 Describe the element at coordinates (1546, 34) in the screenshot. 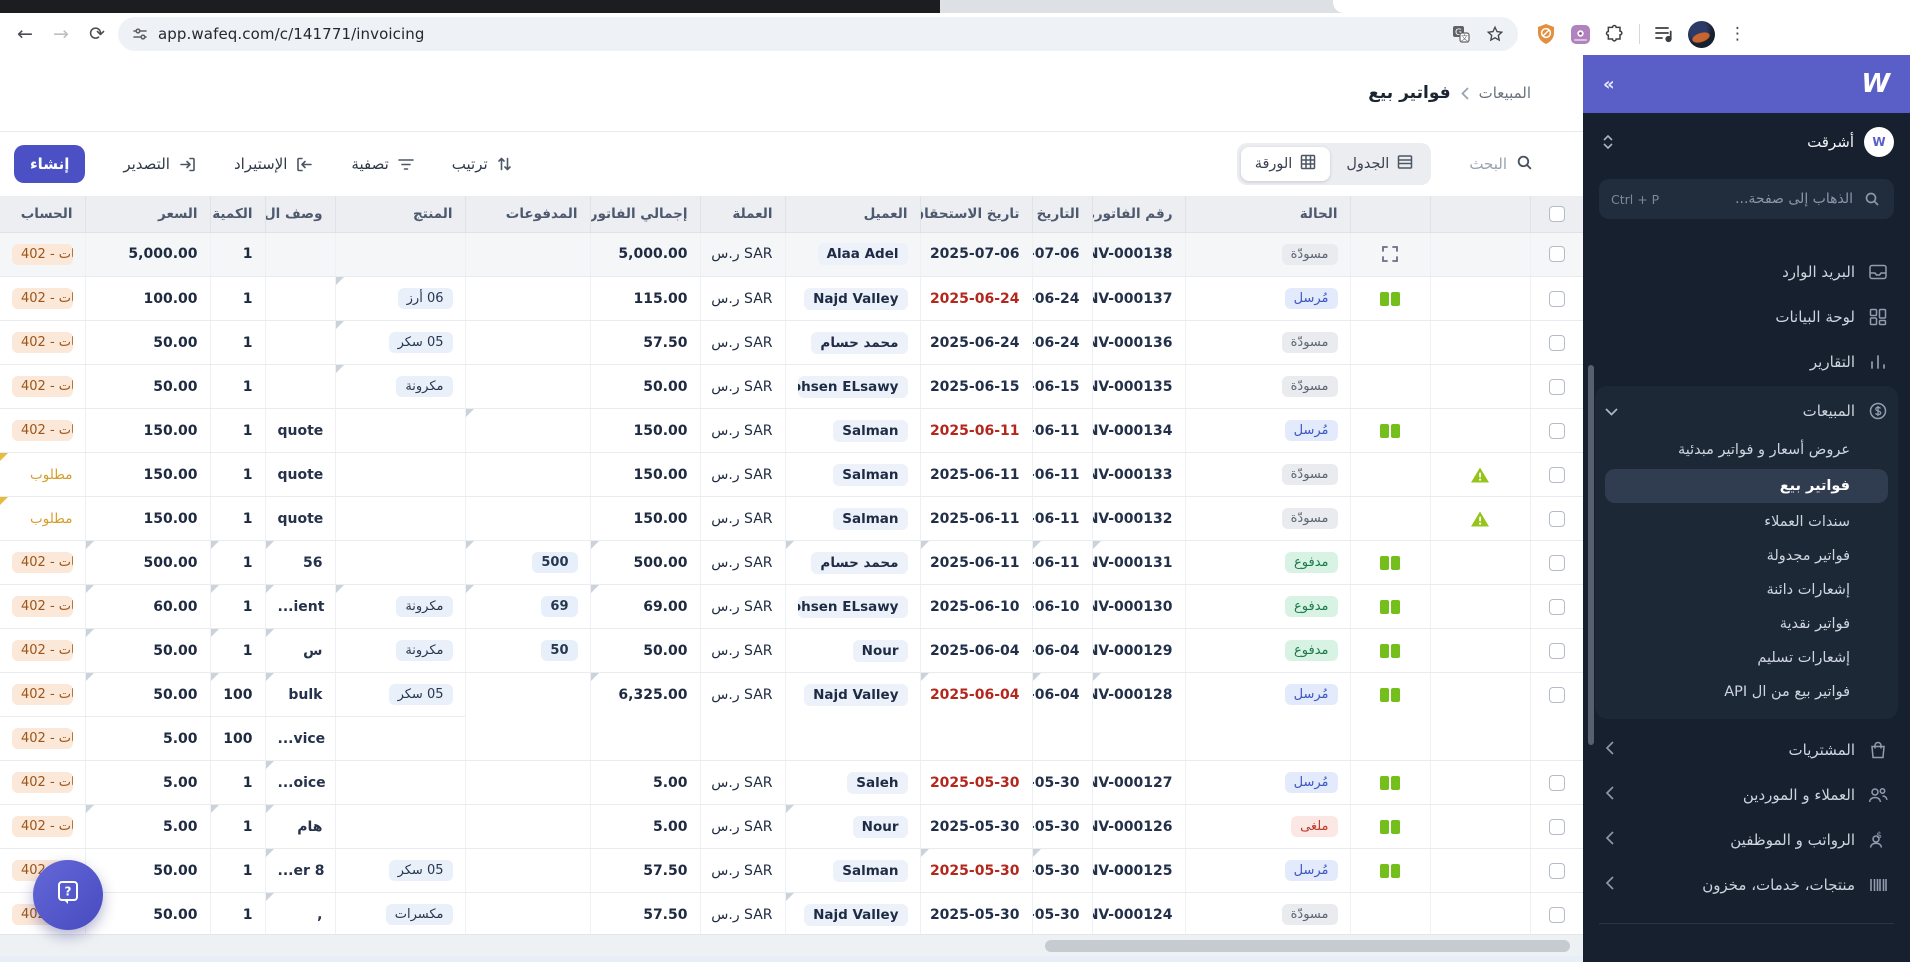

I see `shield-extension-icon` at that location.